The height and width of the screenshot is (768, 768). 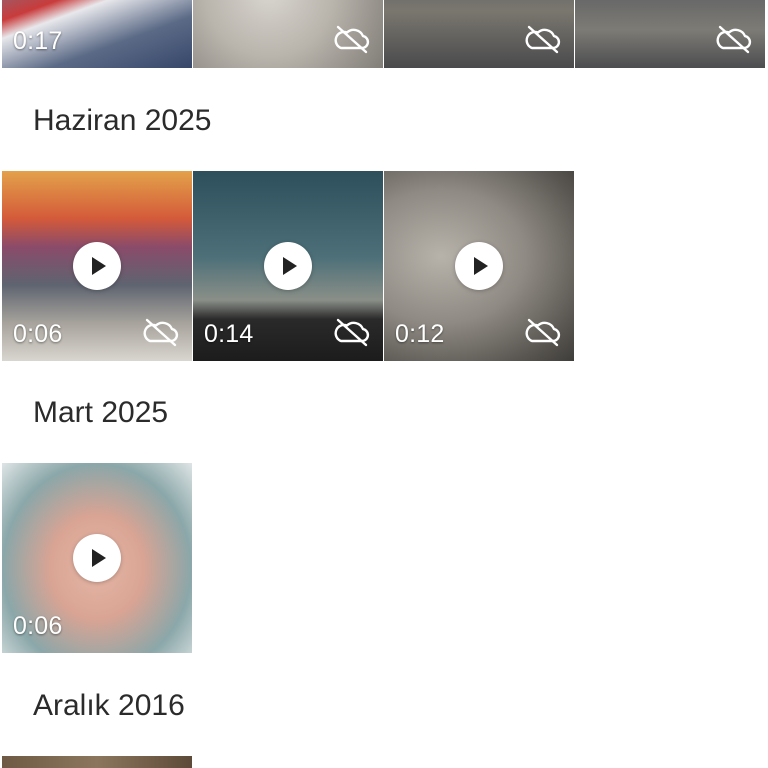 I want to click on video-tile: 0:14, so click(x=288, y=266).